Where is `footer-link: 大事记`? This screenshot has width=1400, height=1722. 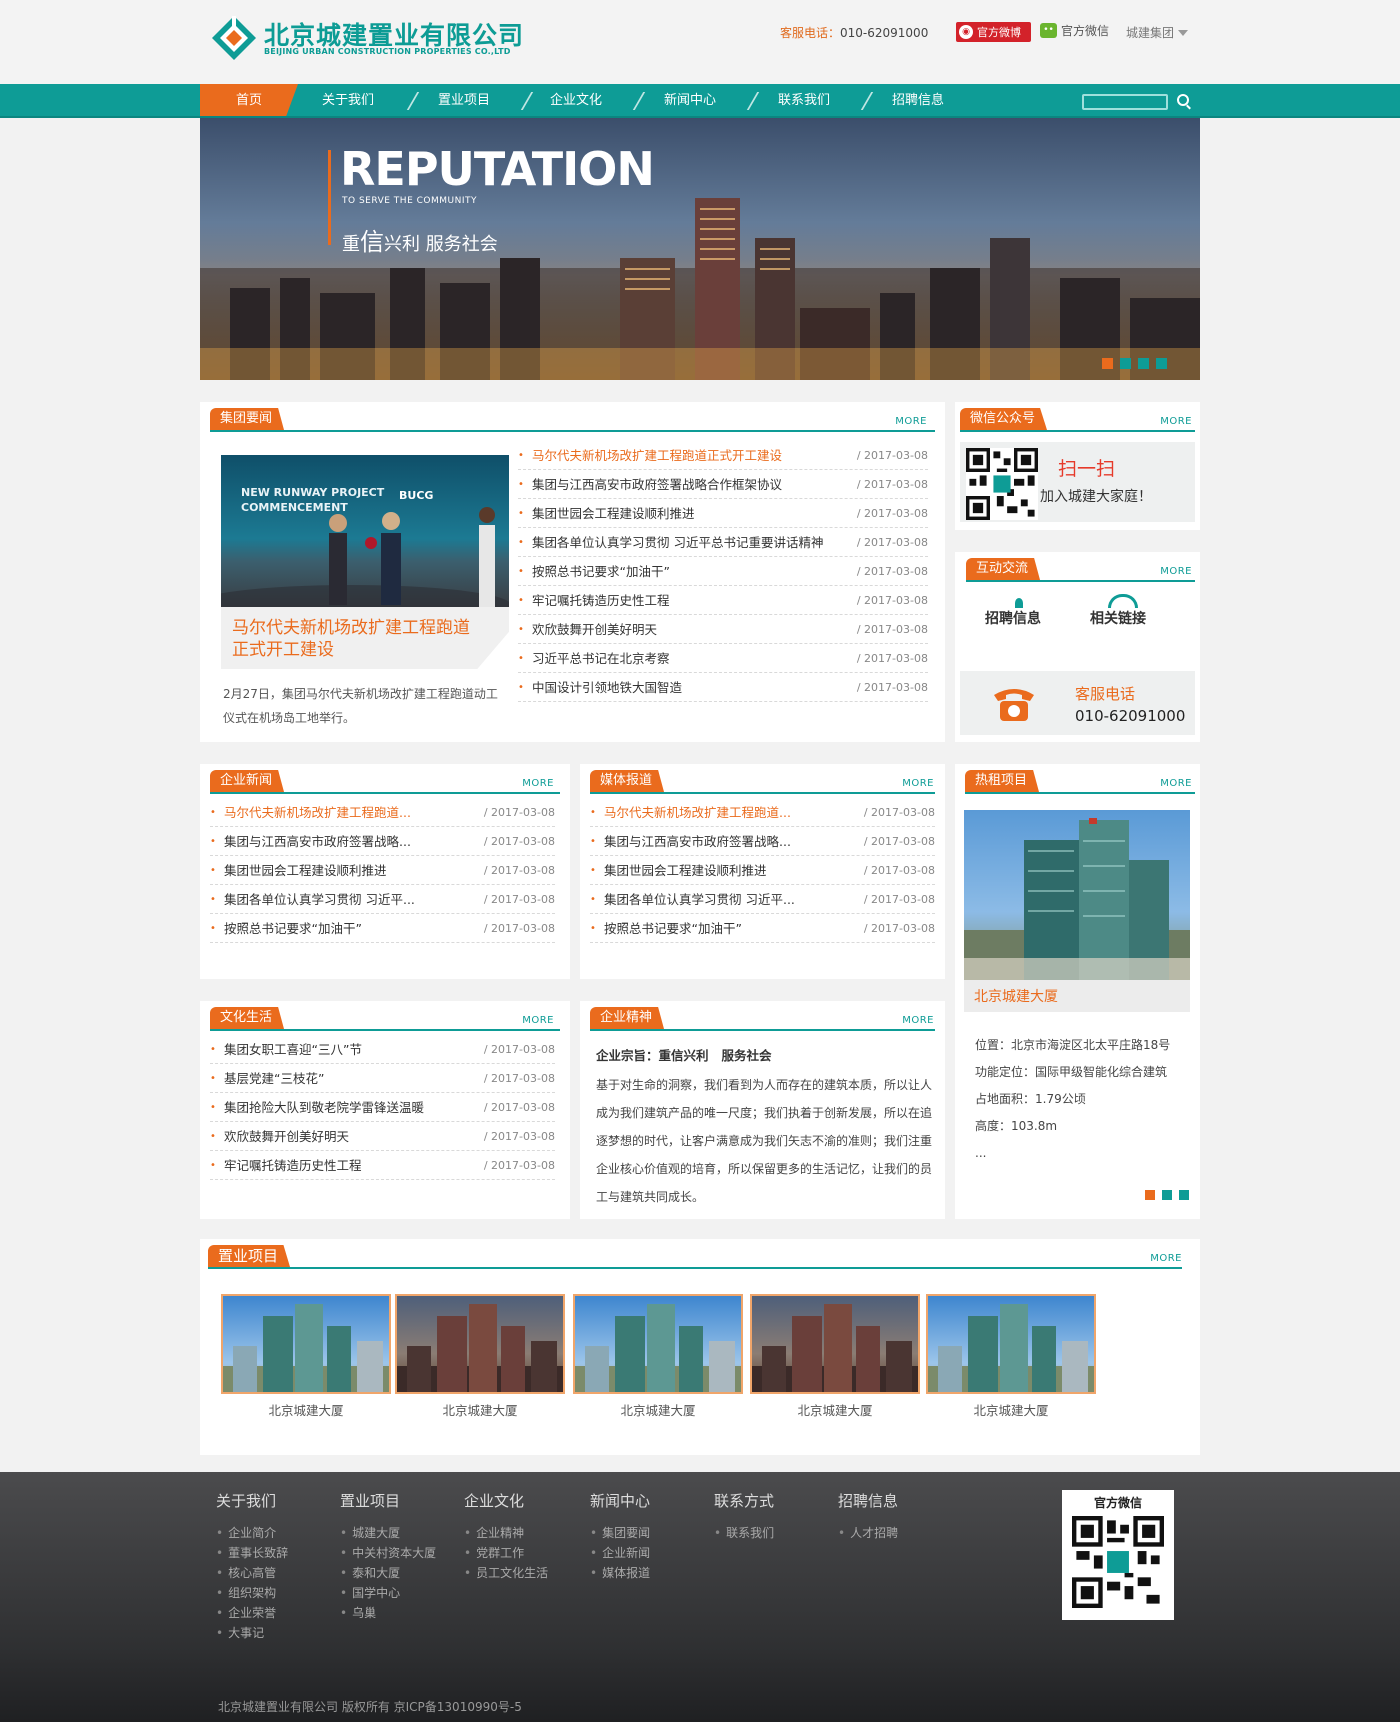
footer-link: 大事记 is located at coordinates (252, 1633).